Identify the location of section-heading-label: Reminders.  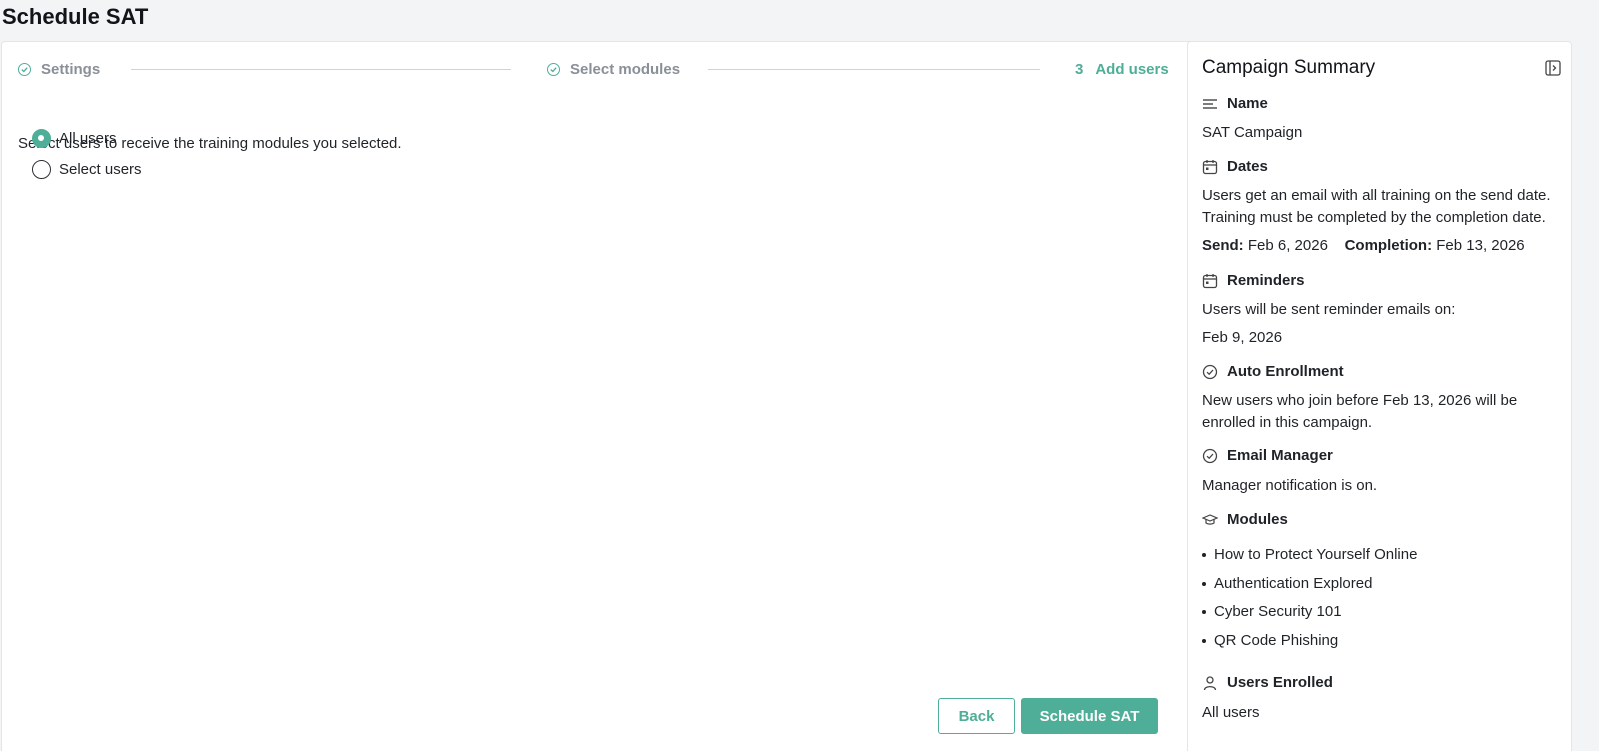
(1266, 280).